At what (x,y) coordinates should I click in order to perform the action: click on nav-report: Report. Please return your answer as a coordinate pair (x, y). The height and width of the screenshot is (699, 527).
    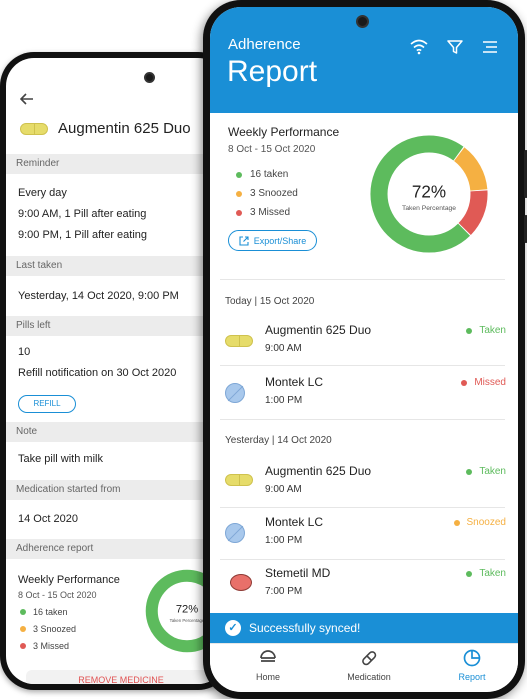
    Looking at the image, I should click on (472, 665).